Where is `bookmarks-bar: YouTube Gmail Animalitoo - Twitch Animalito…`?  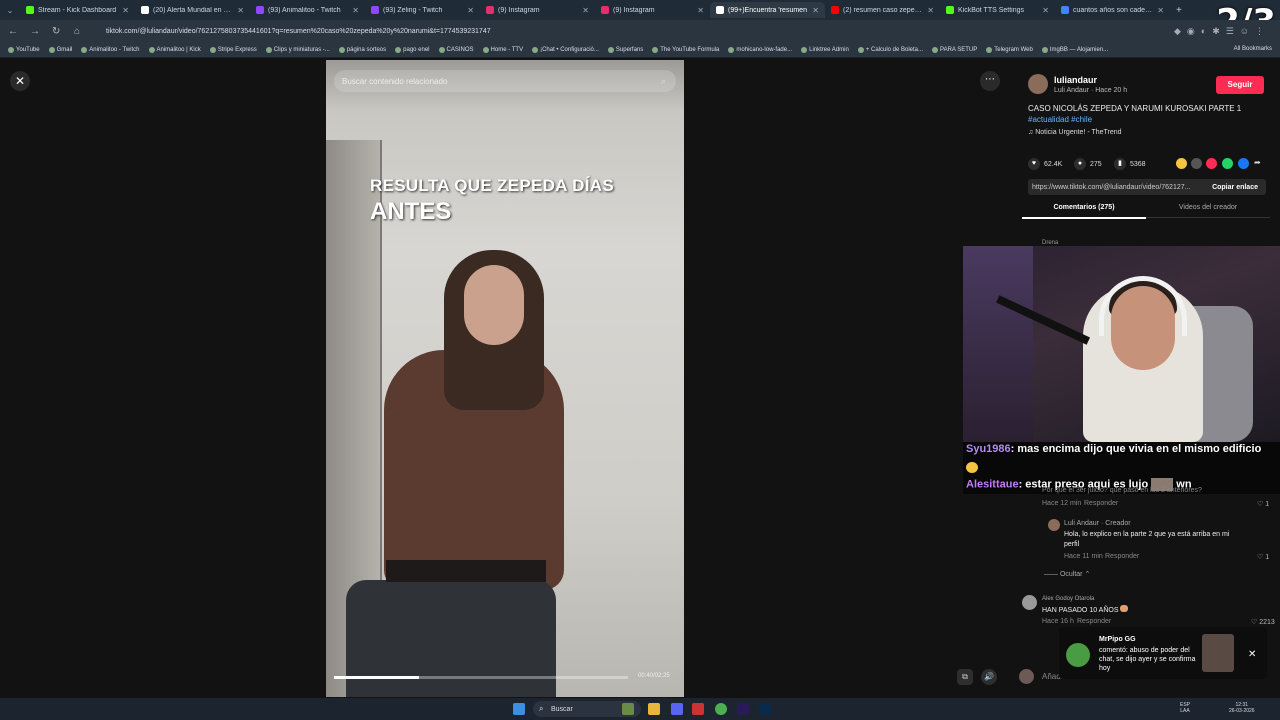
bookmarks-bar: YouTube Gmail Animalitoo - Twitch Animalito… is located at coordinates (640, 50).